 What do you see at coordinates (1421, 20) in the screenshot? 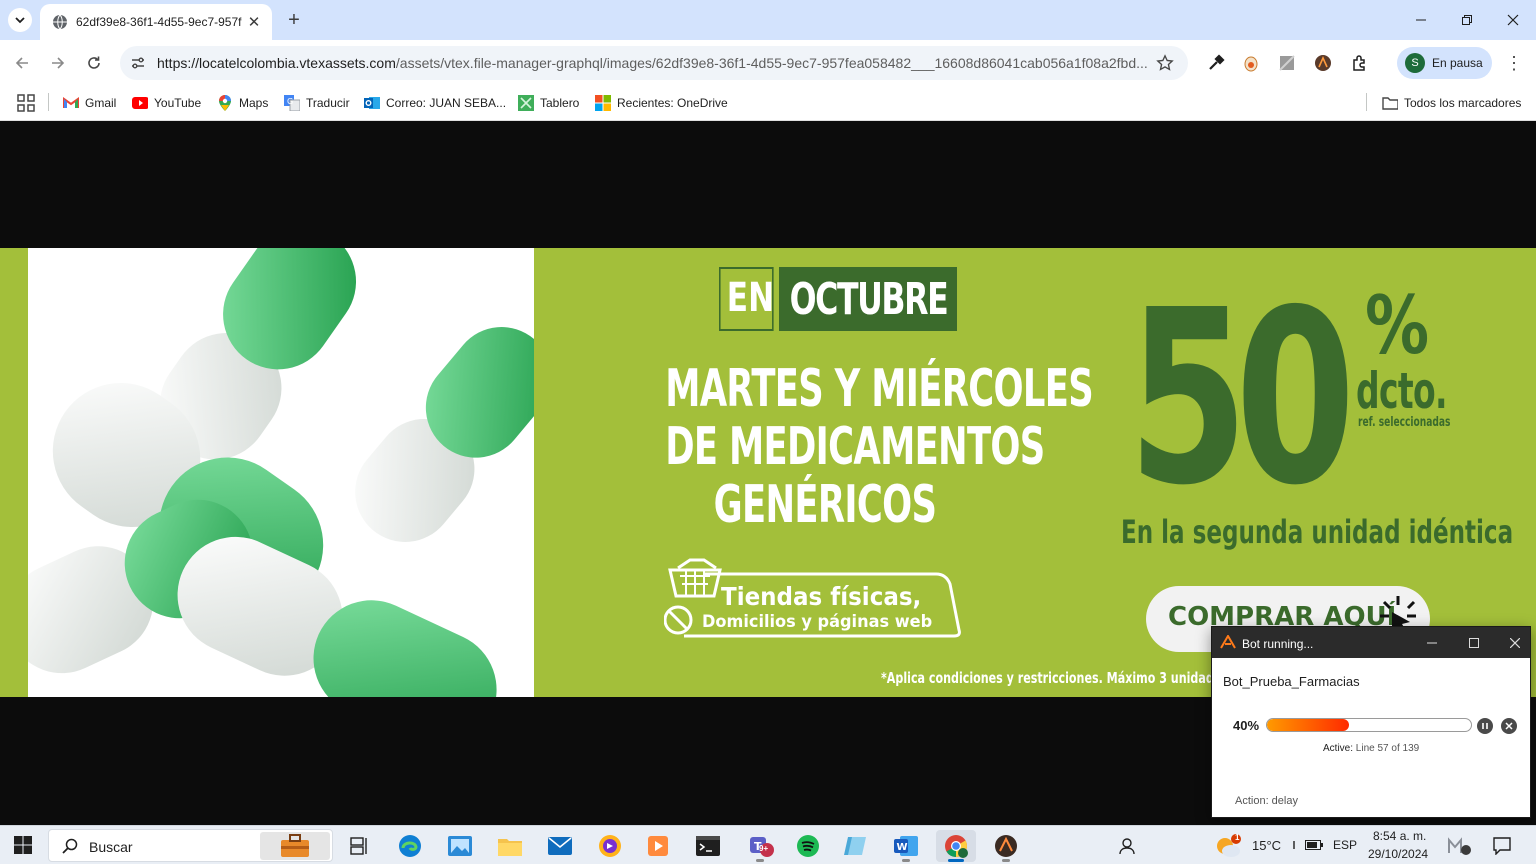
I see `minimize-button` at bounding box center [1421, 20].